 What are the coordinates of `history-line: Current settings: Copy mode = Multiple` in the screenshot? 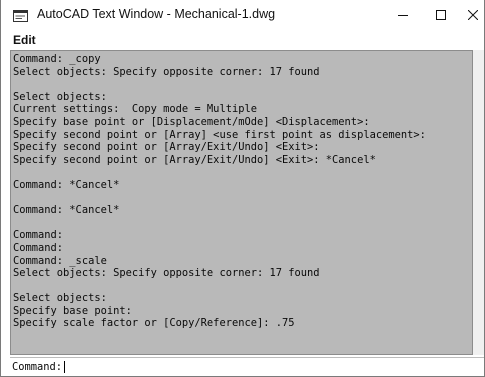 It's located at (135, 109).